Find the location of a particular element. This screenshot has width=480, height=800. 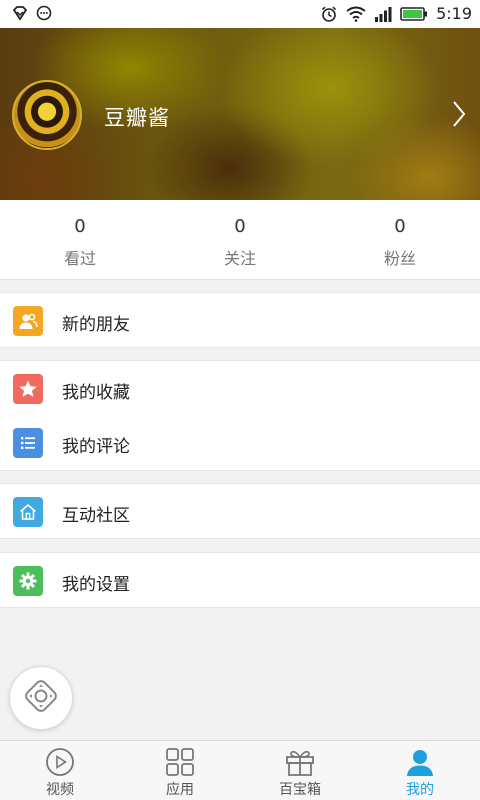

chat-icon is located at coordinates (44, 13).